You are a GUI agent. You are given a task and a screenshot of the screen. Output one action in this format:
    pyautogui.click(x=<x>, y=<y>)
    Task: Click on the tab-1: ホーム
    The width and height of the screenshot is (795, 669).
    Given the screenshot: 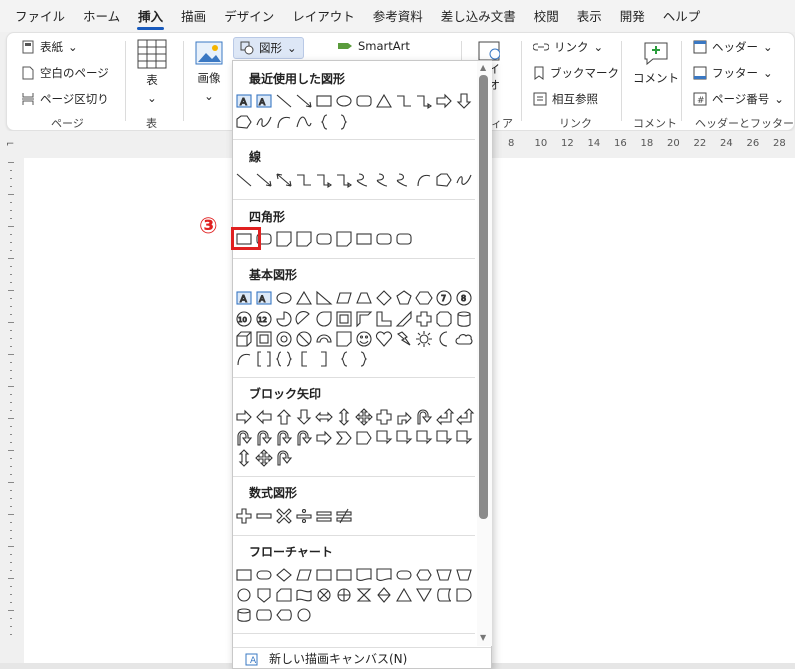 What is the action you would take?
    pyautogui.click(x=101, y=16)
    